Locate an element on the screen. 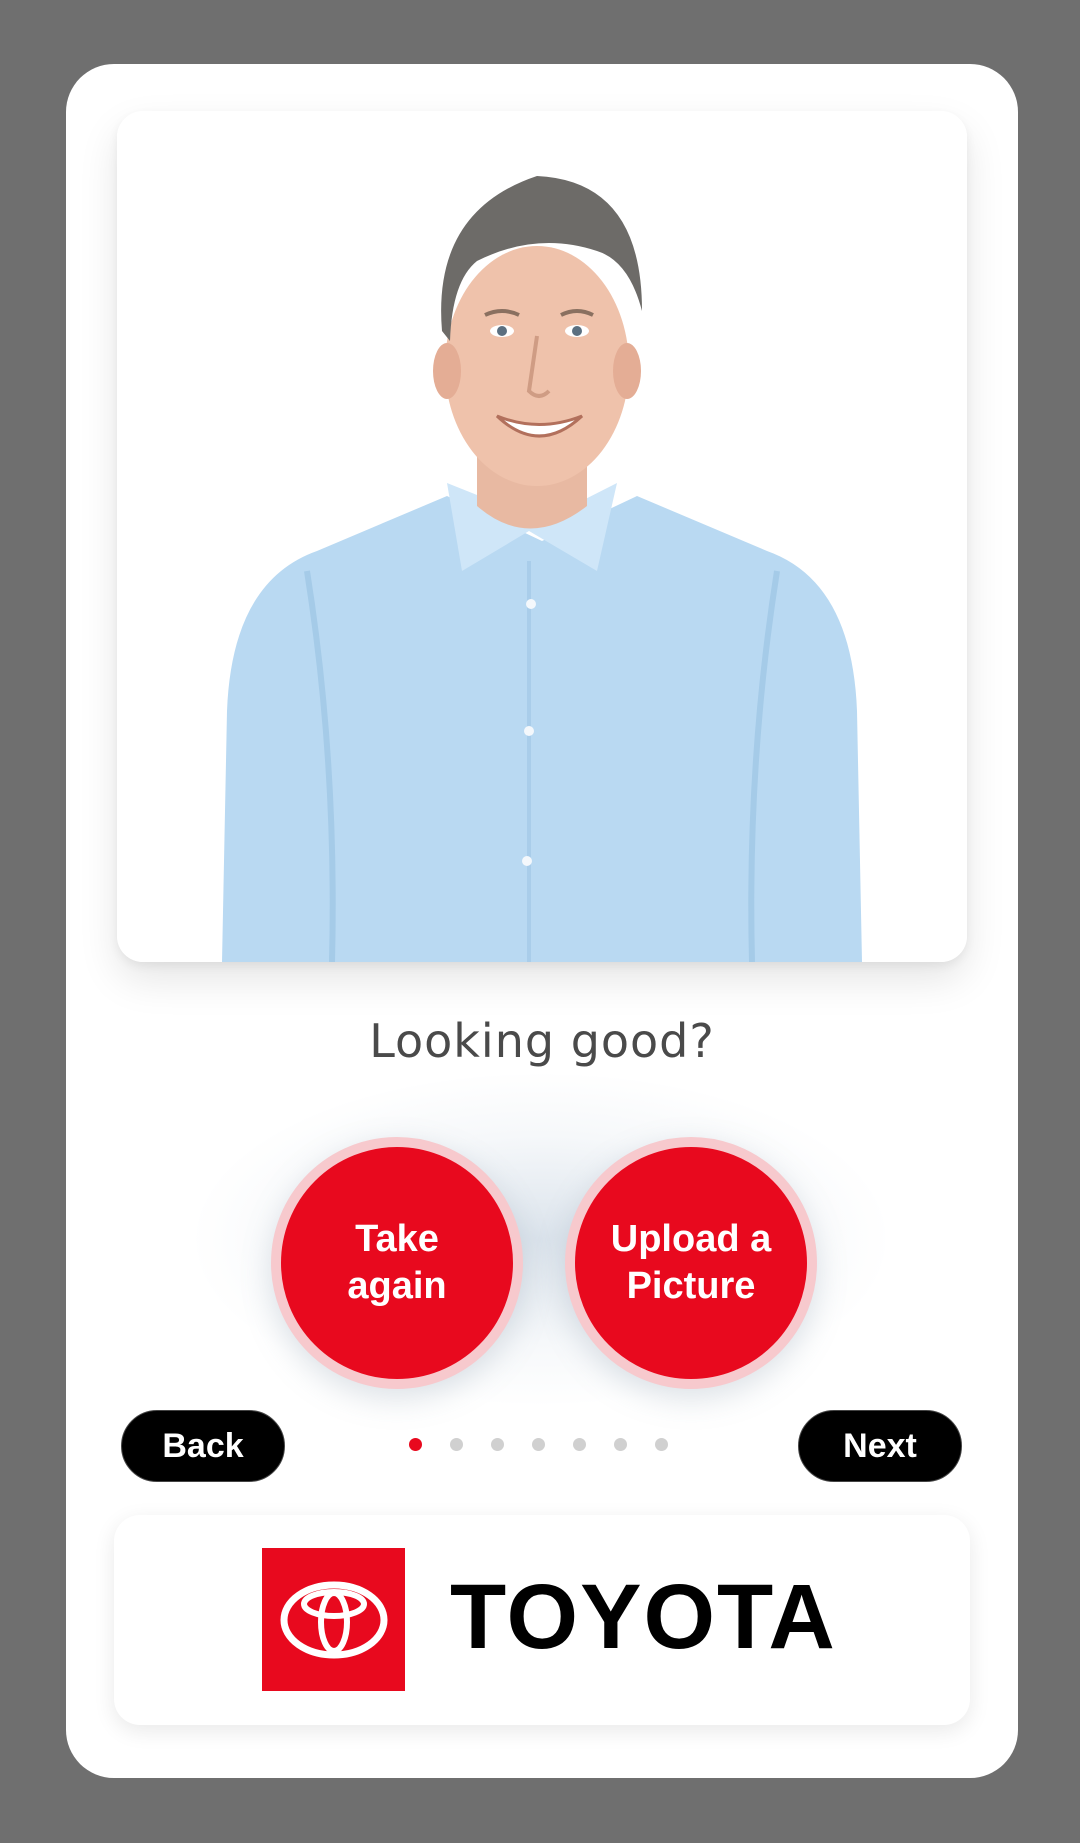  brand-footer: TOYOTA is located at coordinates (542, 1620).